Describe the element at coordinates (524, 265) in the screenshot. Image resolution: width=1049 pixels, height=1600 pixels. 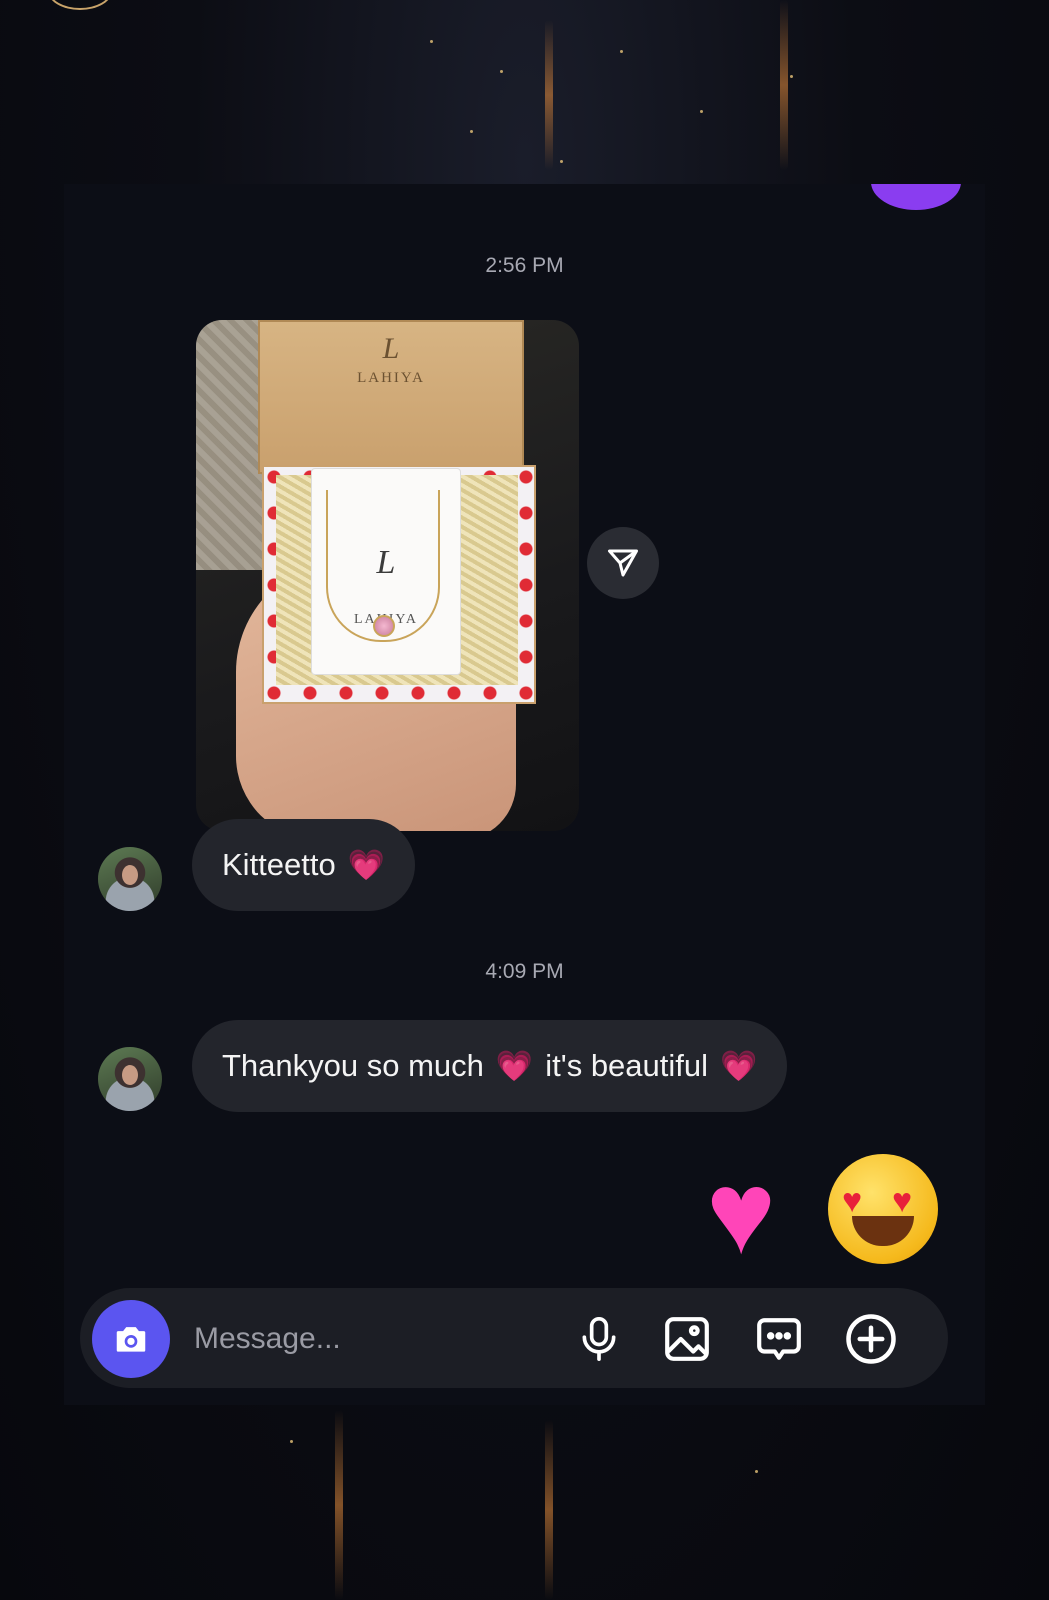
I see `timestamp: 2:56 PM` at that location.